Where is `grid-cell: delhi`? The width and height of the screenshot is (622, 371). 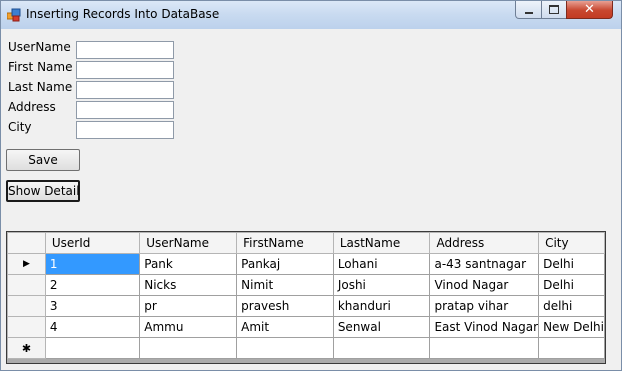 grid-cell: delhi is located at coordinates (571, 306).